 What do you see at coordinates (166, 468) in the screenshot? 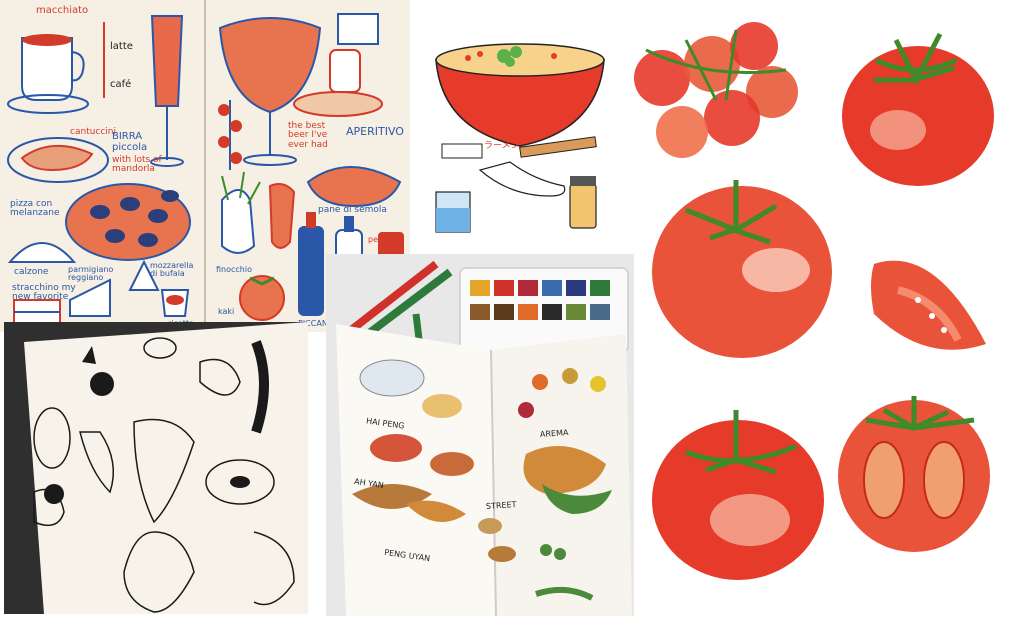
I see `ink-sketch-page` at bounding box center [166, 468].